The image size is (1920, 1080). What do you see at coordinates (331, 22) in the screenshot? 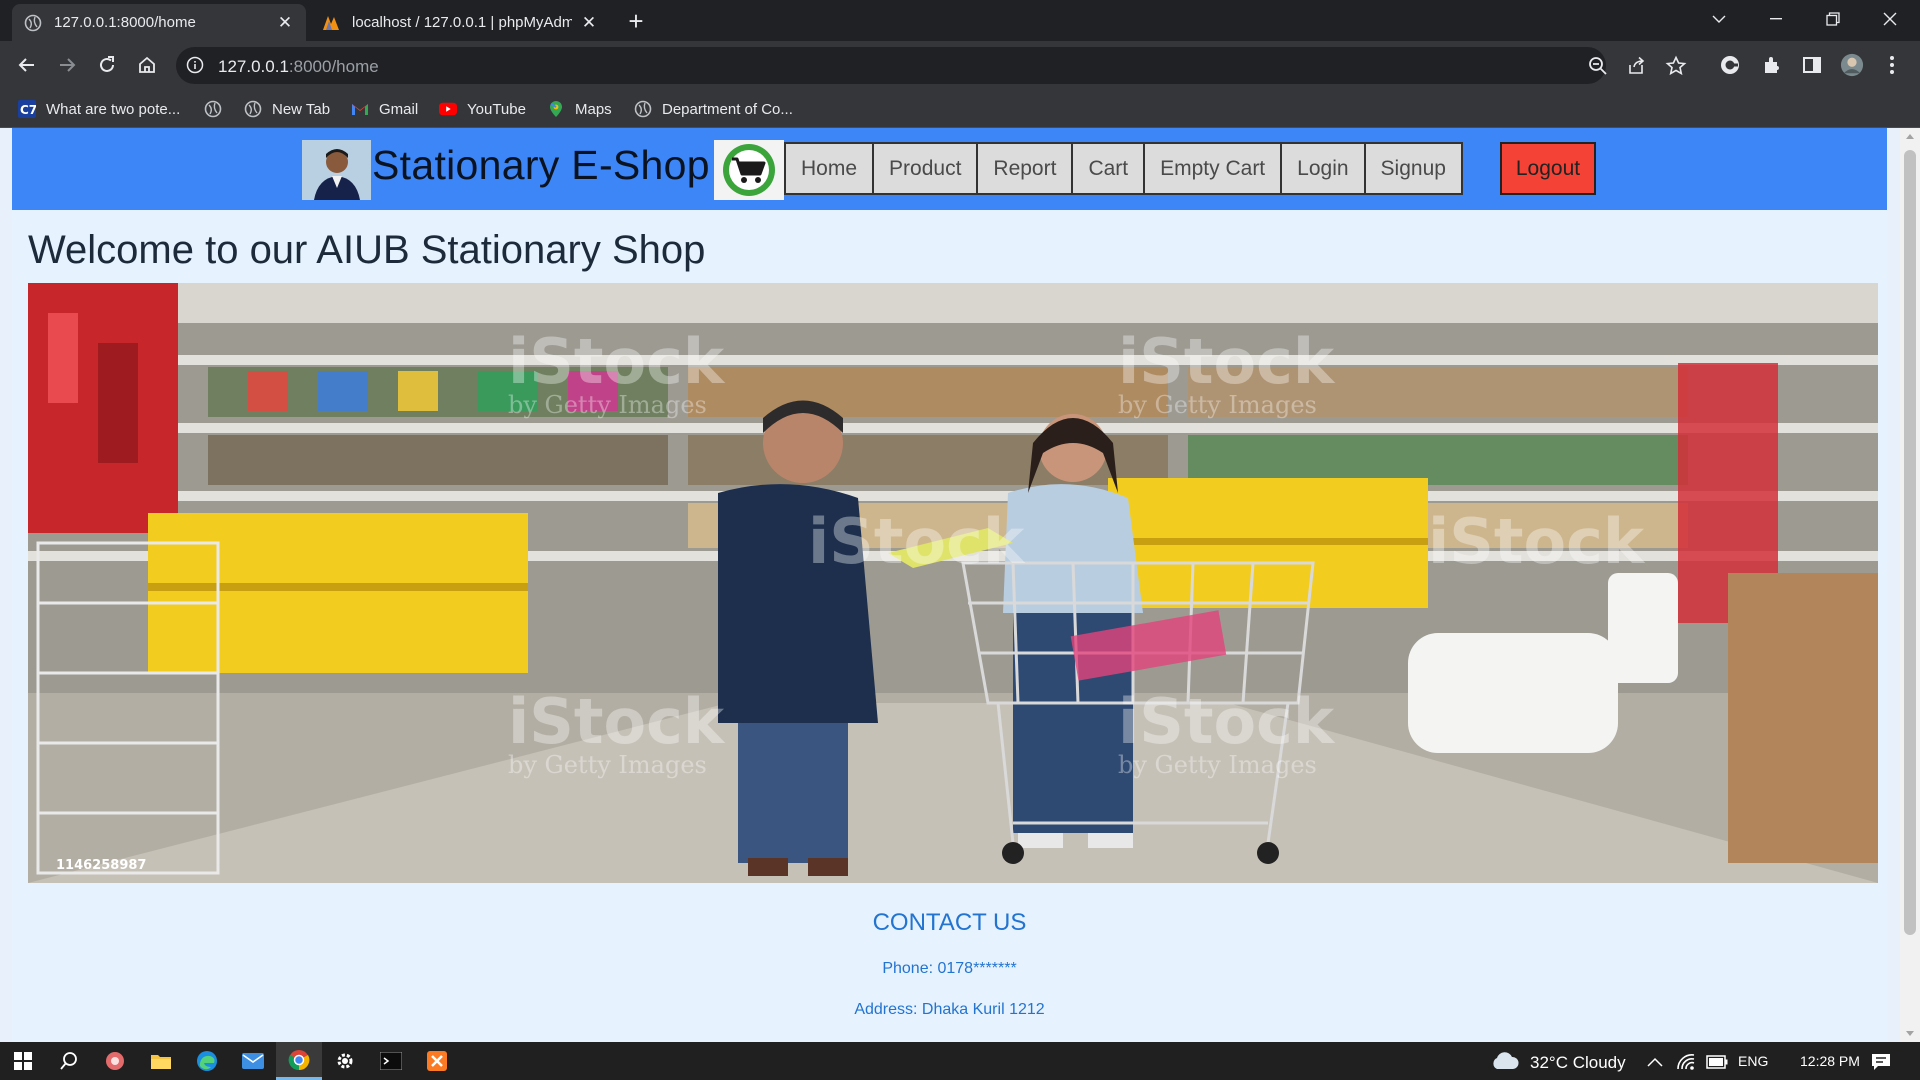
I see `phpmyadmin-icon` at bounding box center [331, 22].